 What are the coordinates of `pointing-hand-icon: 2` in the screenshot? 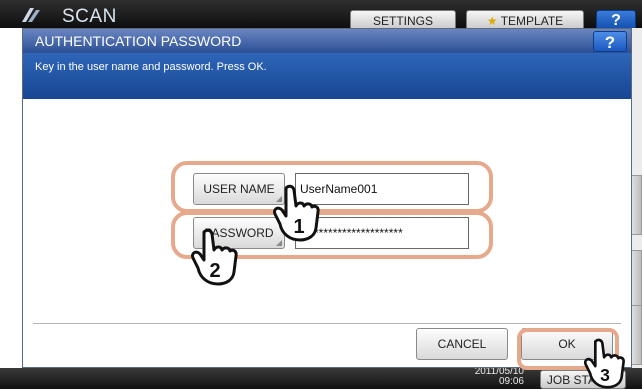 It's located at (214, 257).